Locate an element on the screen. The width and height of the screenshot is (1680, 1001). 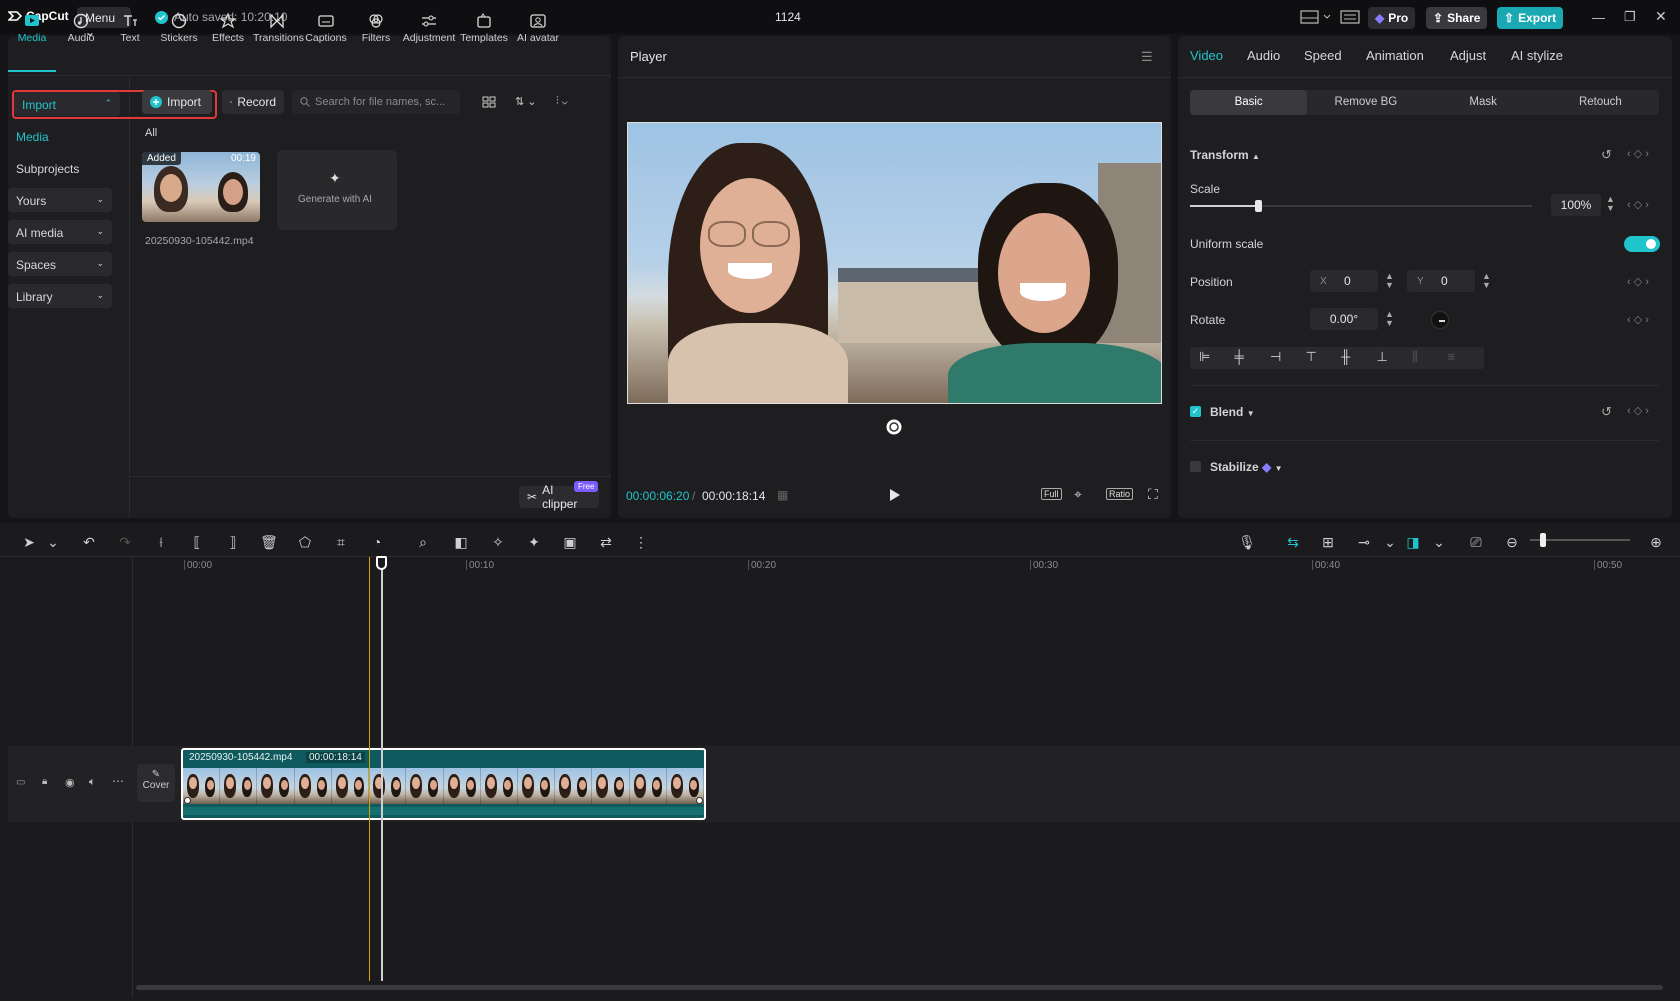
blend-checkbox: ✓ is located at coordinates (1195, 411).